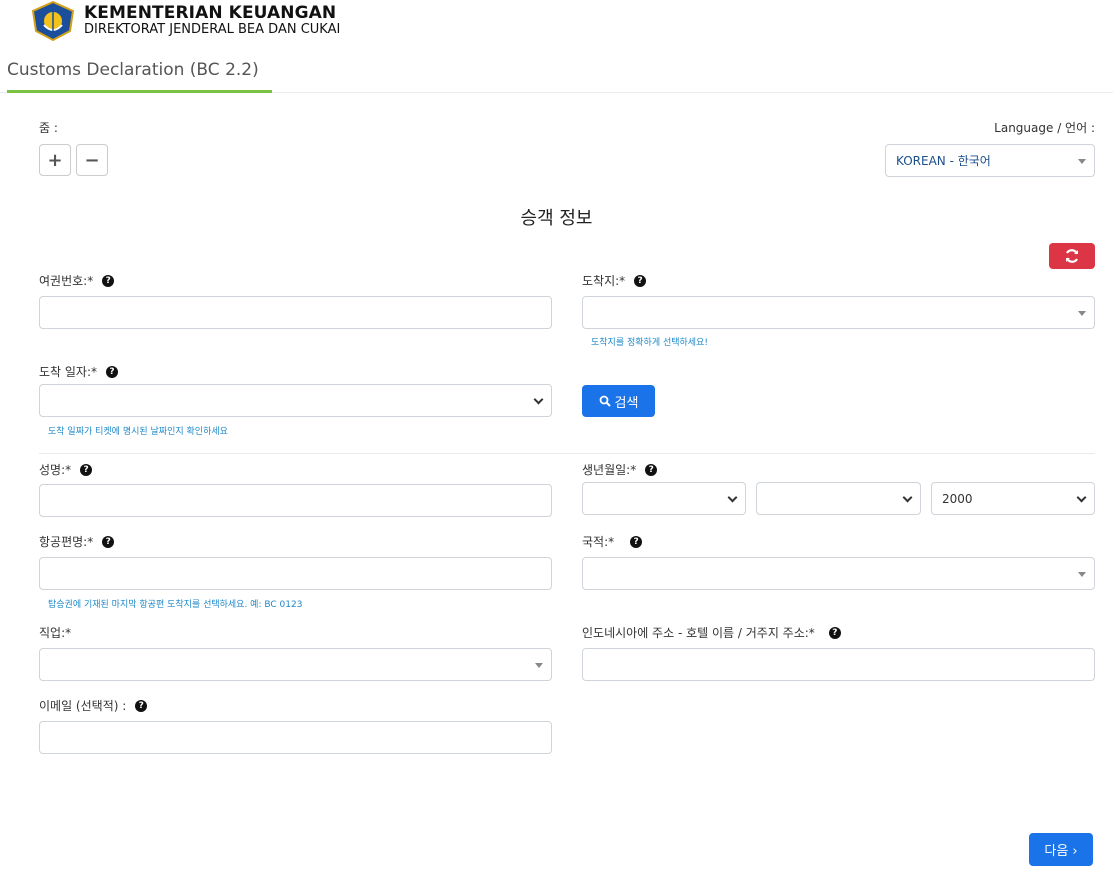 This screenshot has height=876, width=1113. What do you see at coordinates (55, 633) in the screenshot?
I see `occupation-label: 직업:*` at bounding box center [55, 633].